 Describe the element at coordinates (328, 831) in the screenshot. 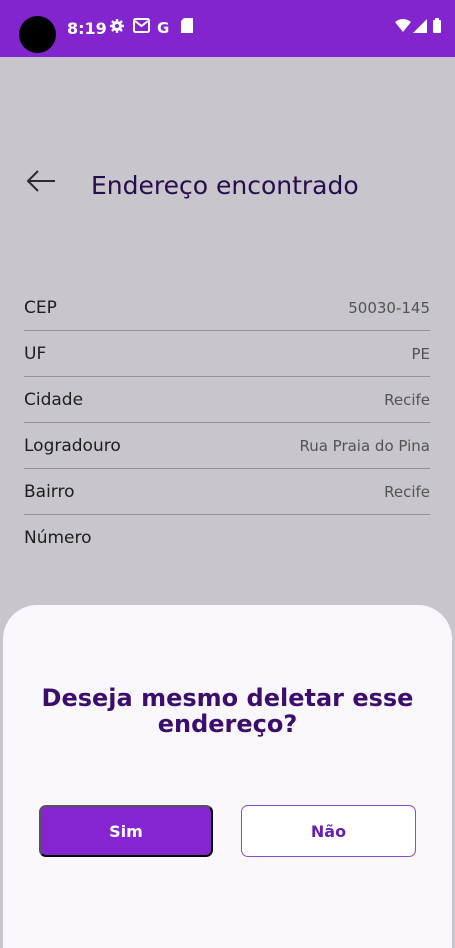

I see `cancel-delete-button: Não` at that location.